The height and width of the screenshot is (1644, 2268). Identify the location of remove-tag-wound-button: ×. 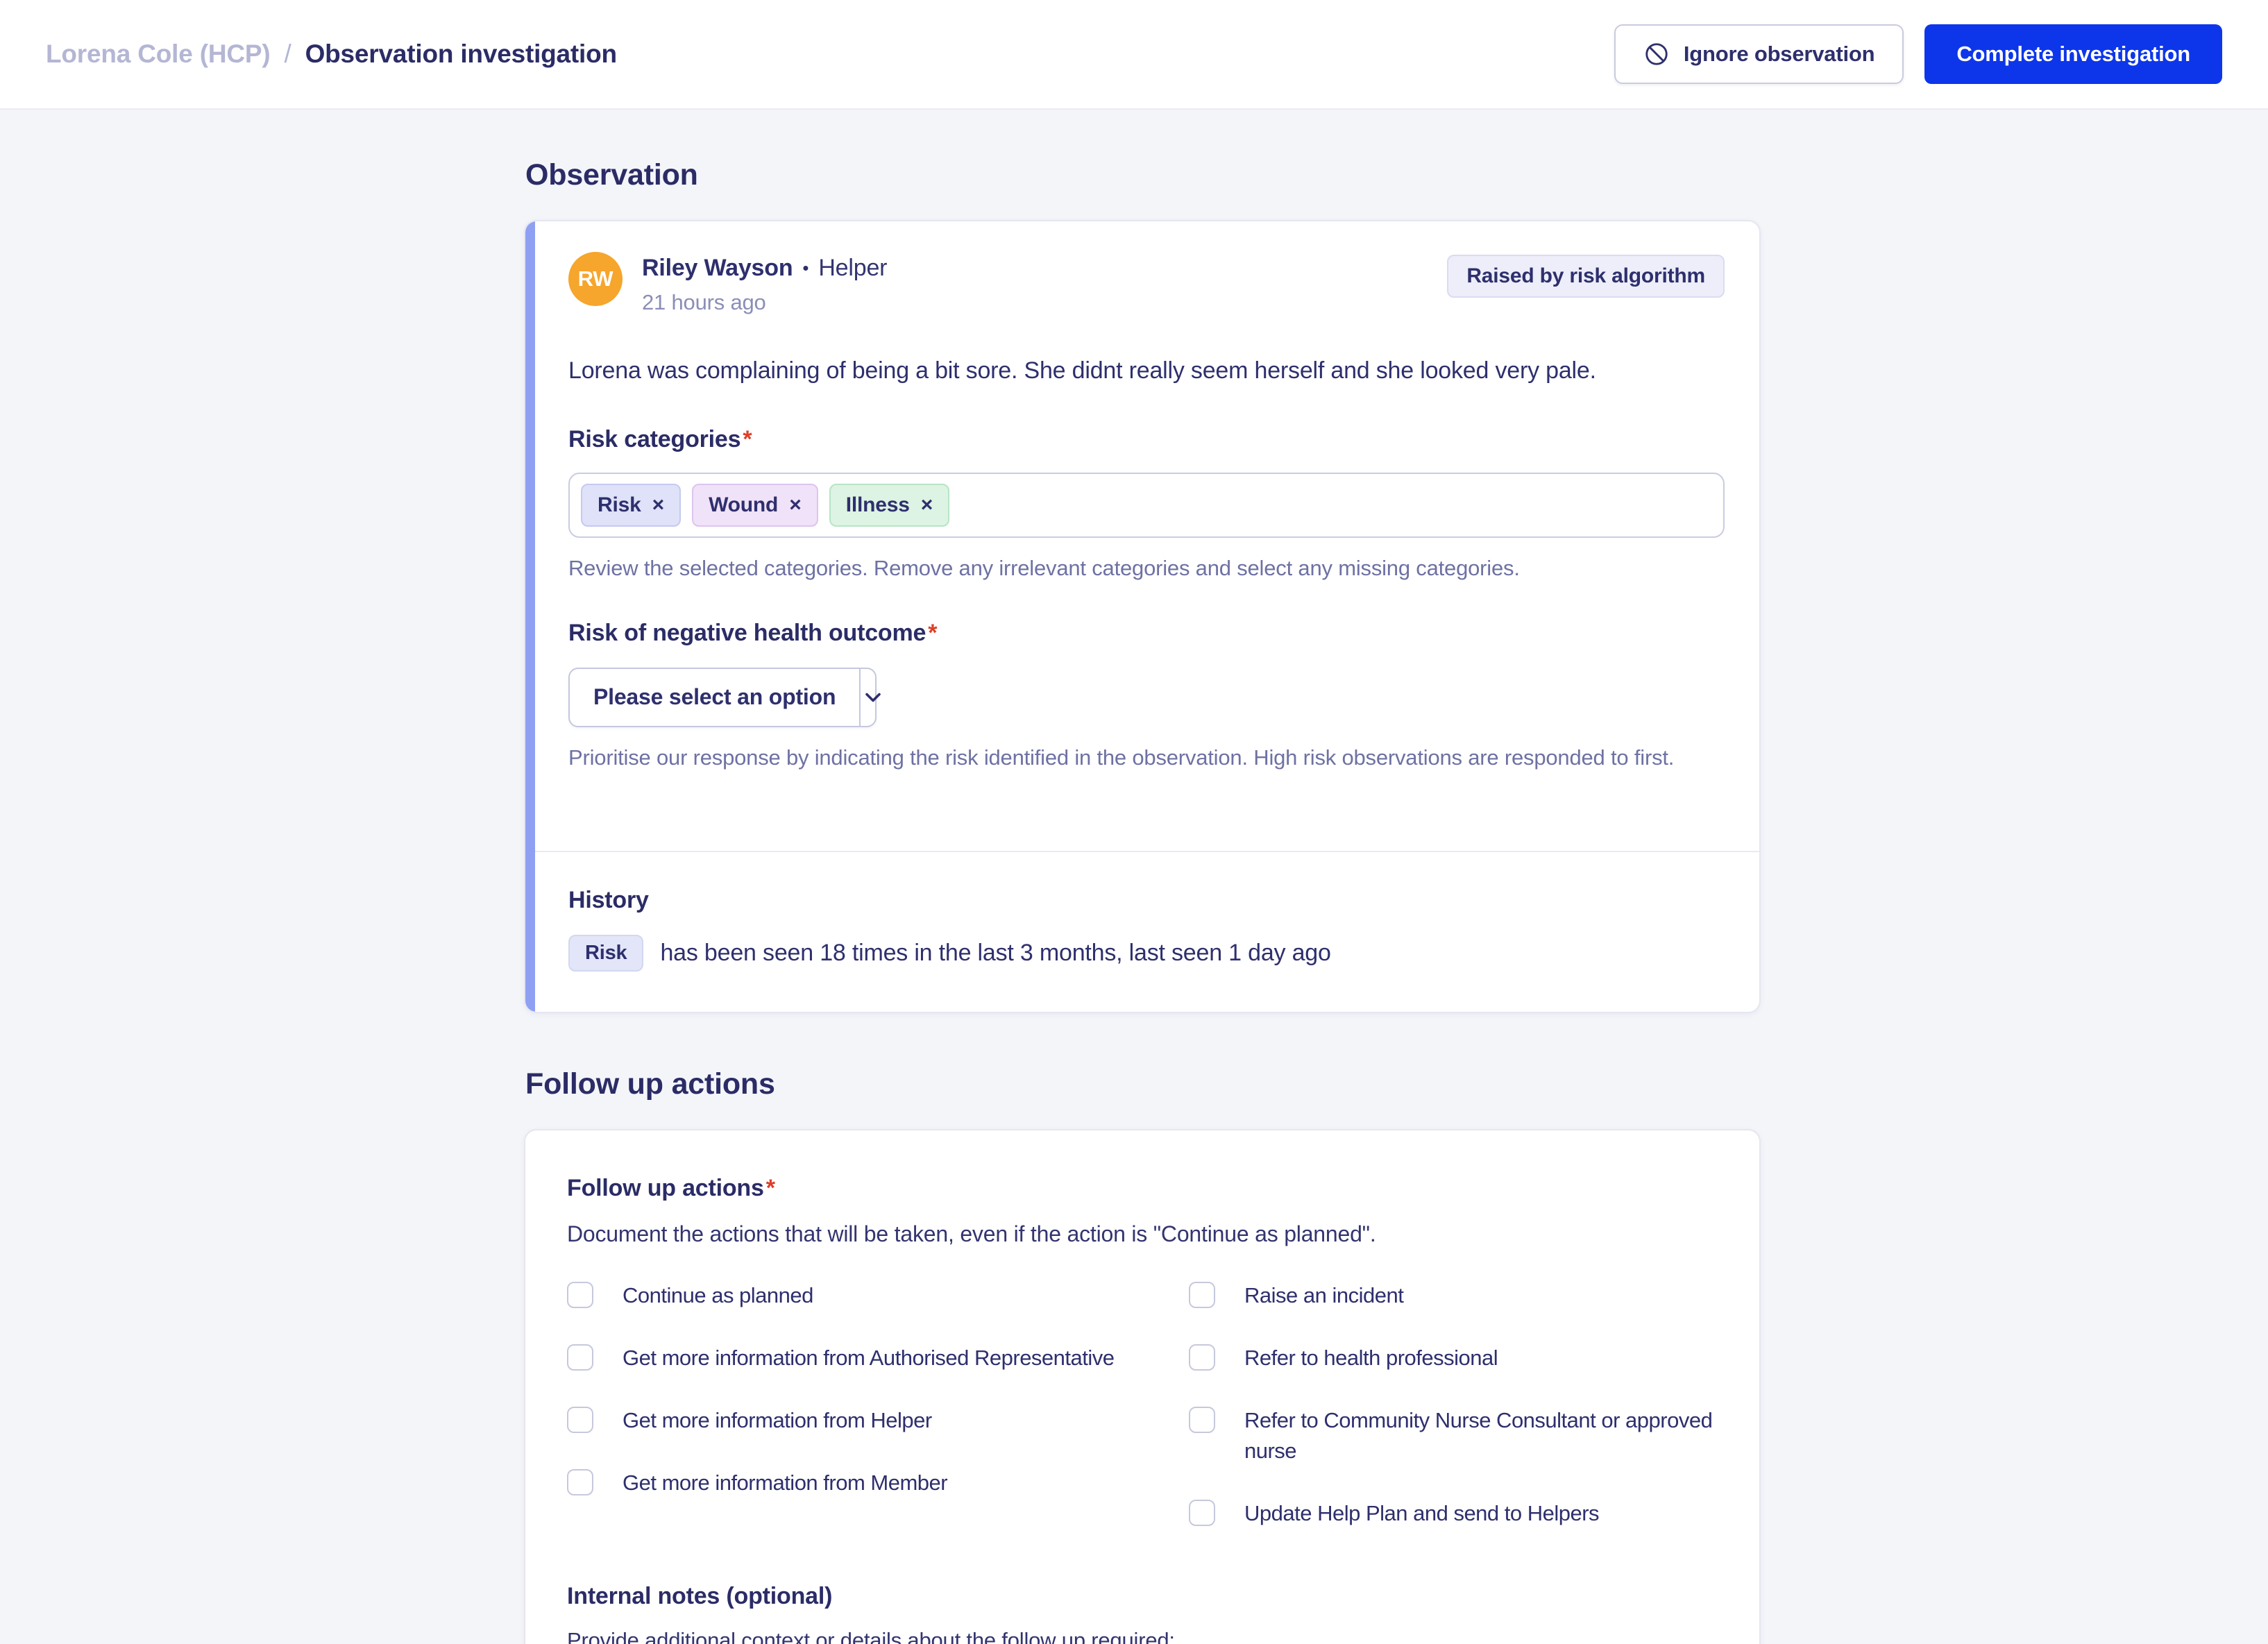
(795, 505).